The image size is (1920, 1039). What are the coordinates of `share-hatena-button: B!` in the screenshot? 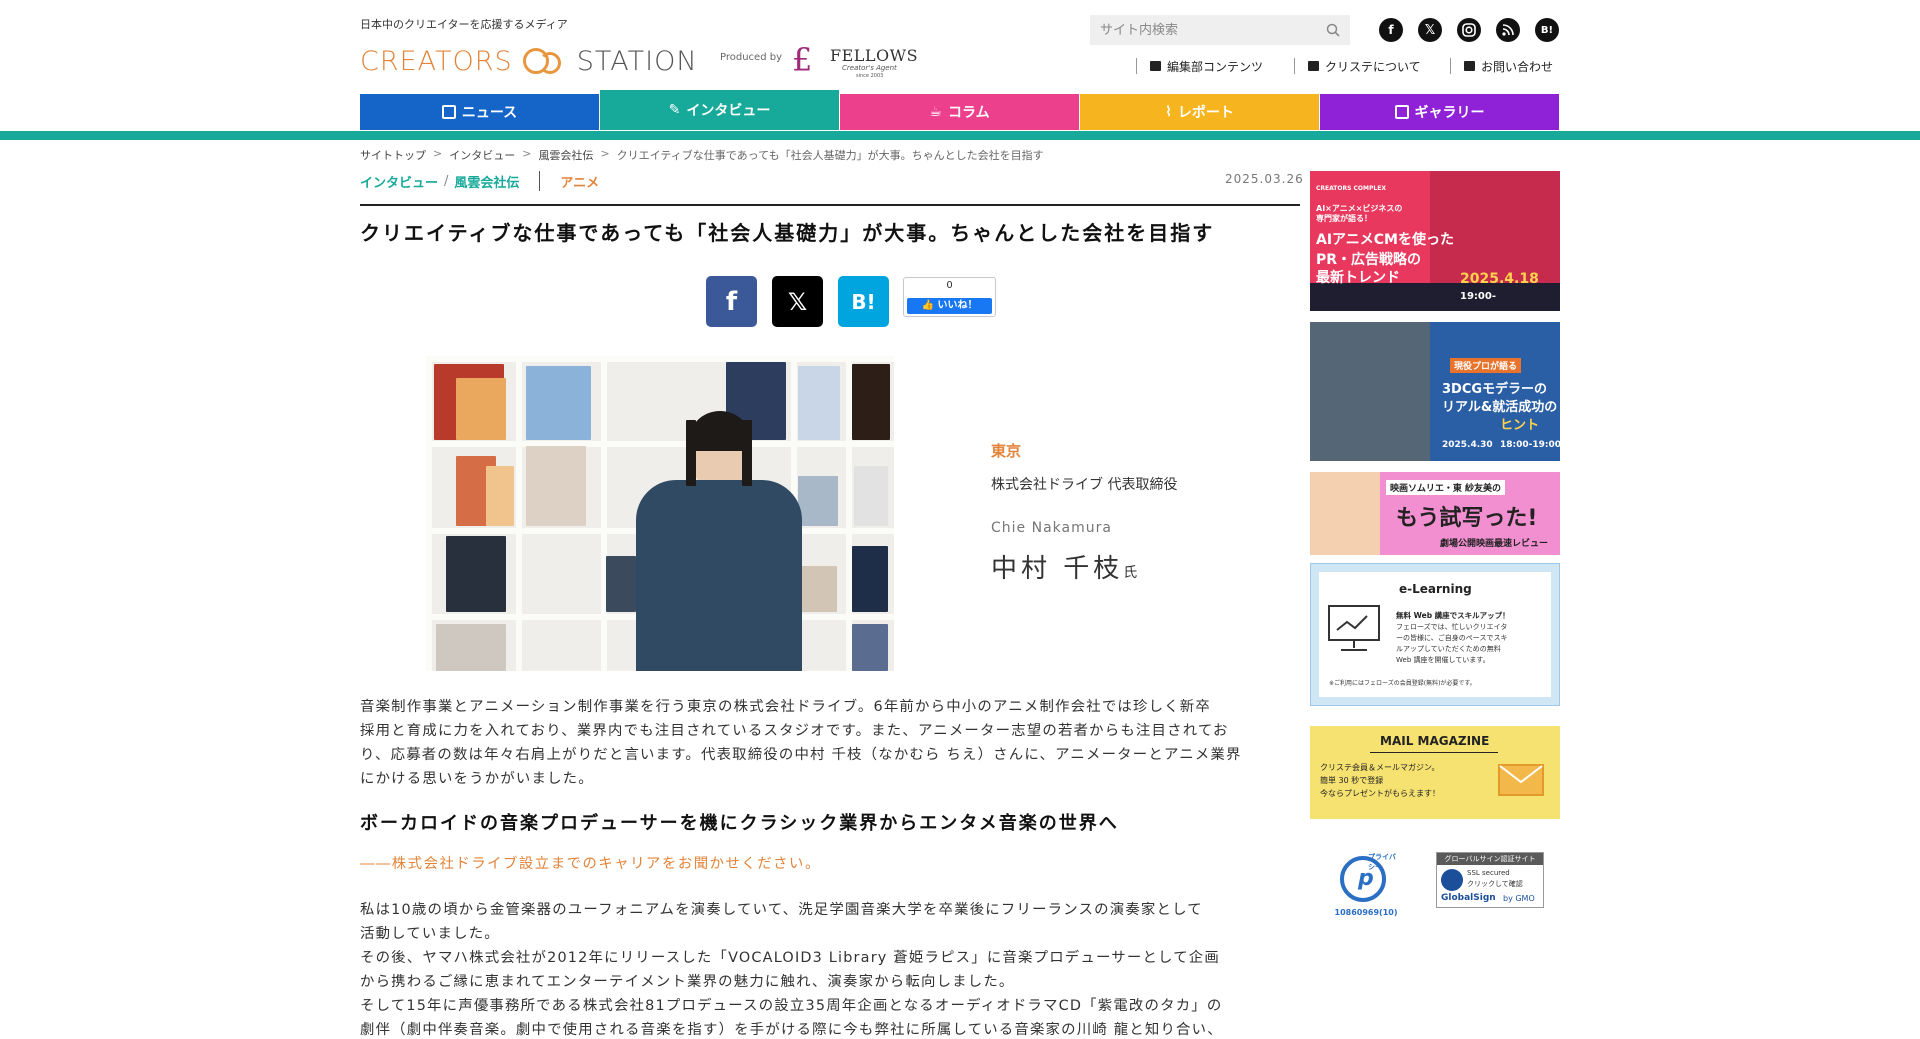 It's located at (863, 301).